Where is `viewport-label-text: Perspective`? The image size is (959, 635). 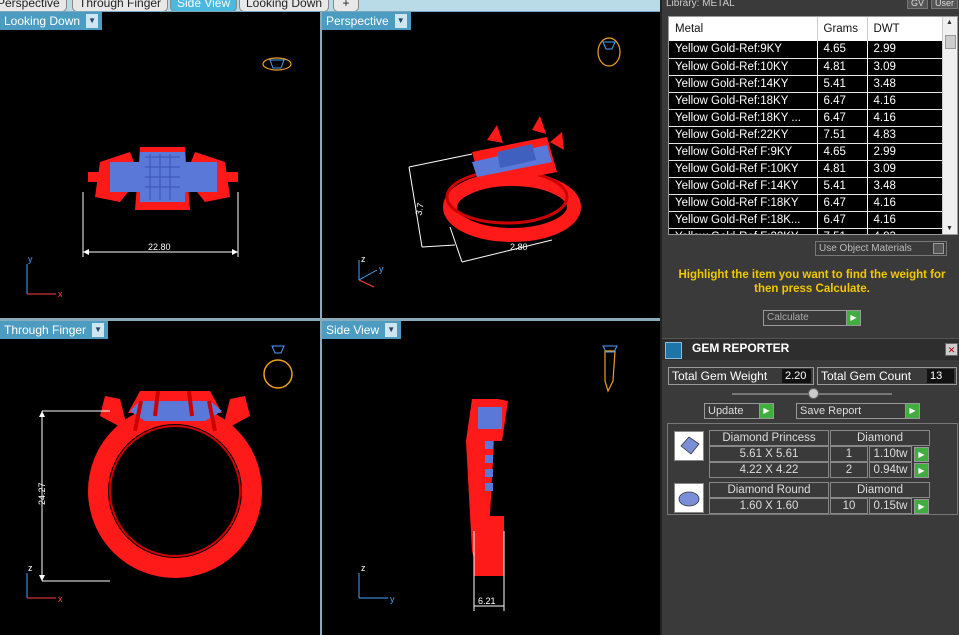
viewport-label-text: Perspective is located at coordinates (357, 21).